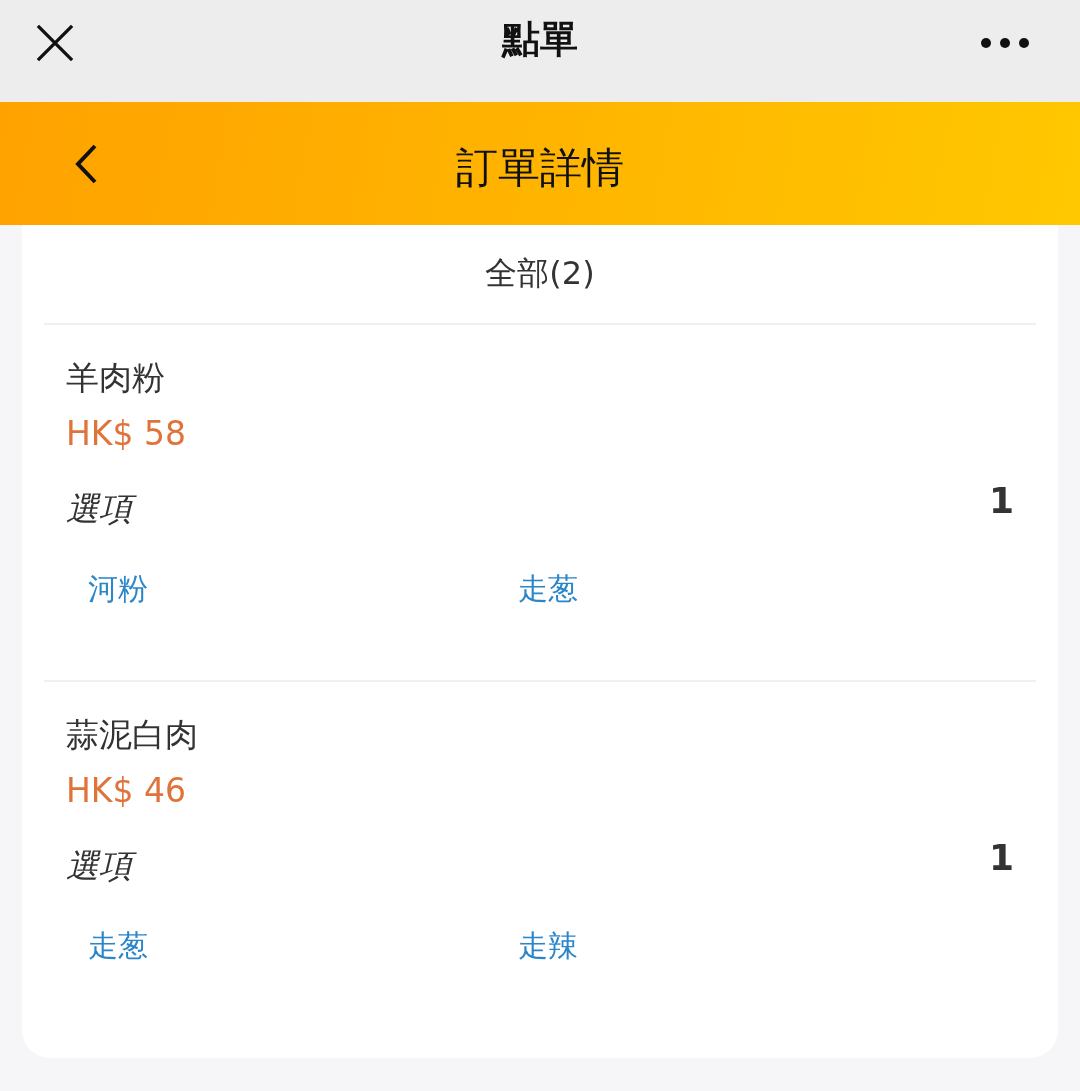  What do you see at coordinates (548, 946) in the screenshot?
I see `option-text: 走辣` at bounding box center [548, 946].